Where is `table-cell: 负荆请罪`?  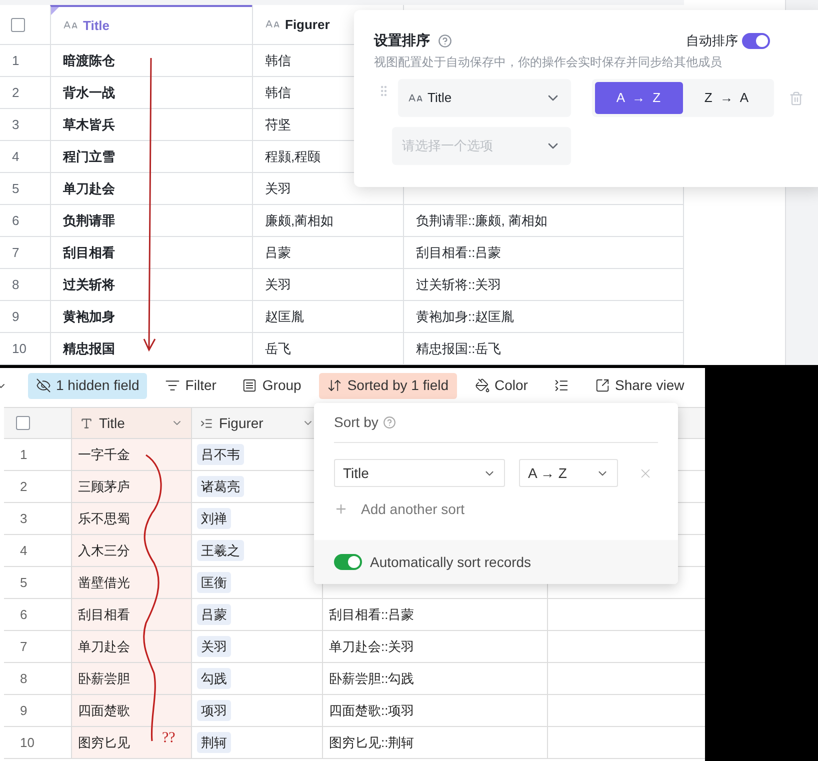 table-cell: 负荆请罪 is located at coordinates (151, 220).